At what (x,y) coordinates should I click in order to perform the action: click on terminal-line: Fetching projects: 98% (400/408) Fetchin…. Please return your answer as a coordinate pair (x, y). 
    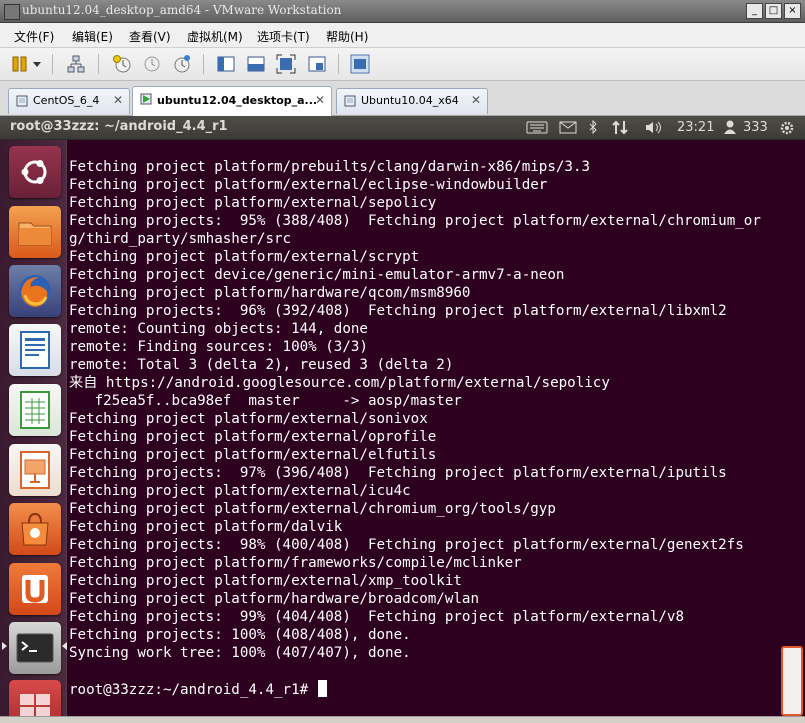
    Looking at the image, I should click on (406, 545).